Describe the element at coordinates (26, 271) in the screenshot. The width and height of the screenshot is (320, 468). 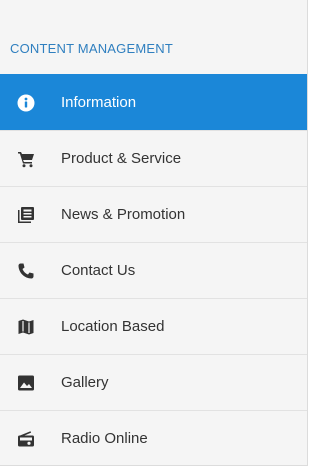
I see `phone-icon` at that location.